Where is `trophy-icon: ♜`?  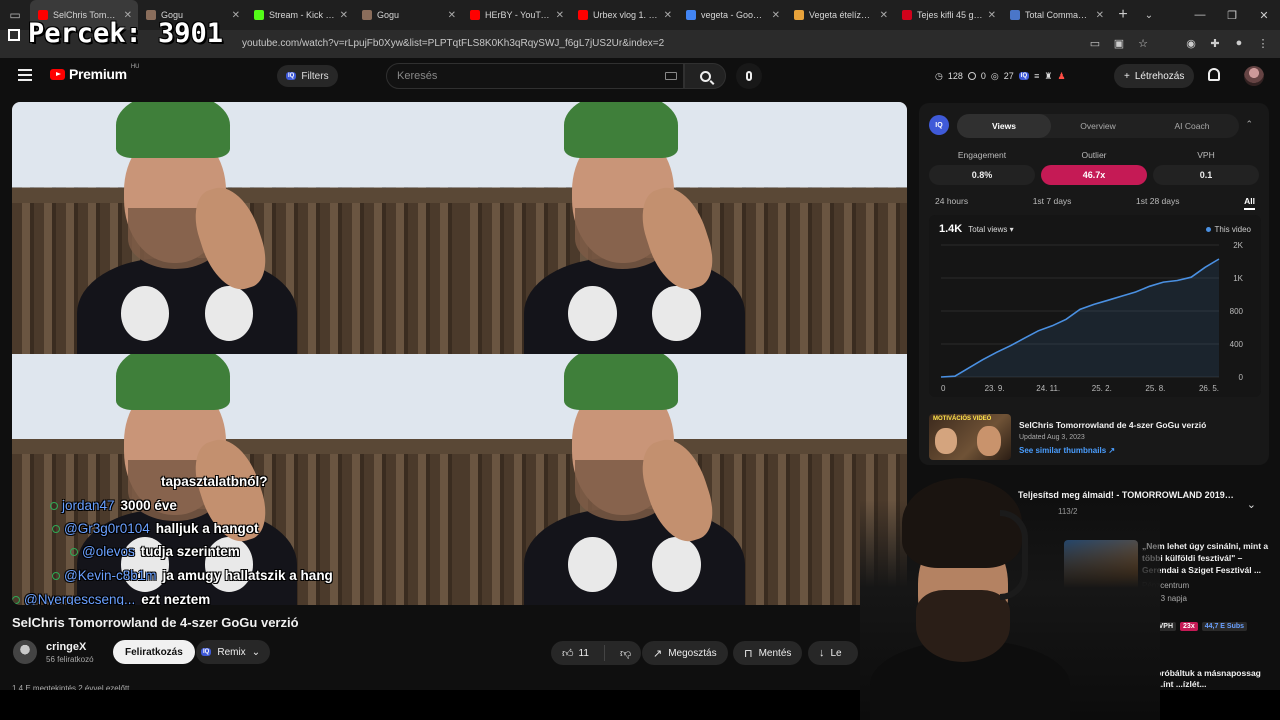 trophy-icon: ♜ is located at coordinates (1048, 76).